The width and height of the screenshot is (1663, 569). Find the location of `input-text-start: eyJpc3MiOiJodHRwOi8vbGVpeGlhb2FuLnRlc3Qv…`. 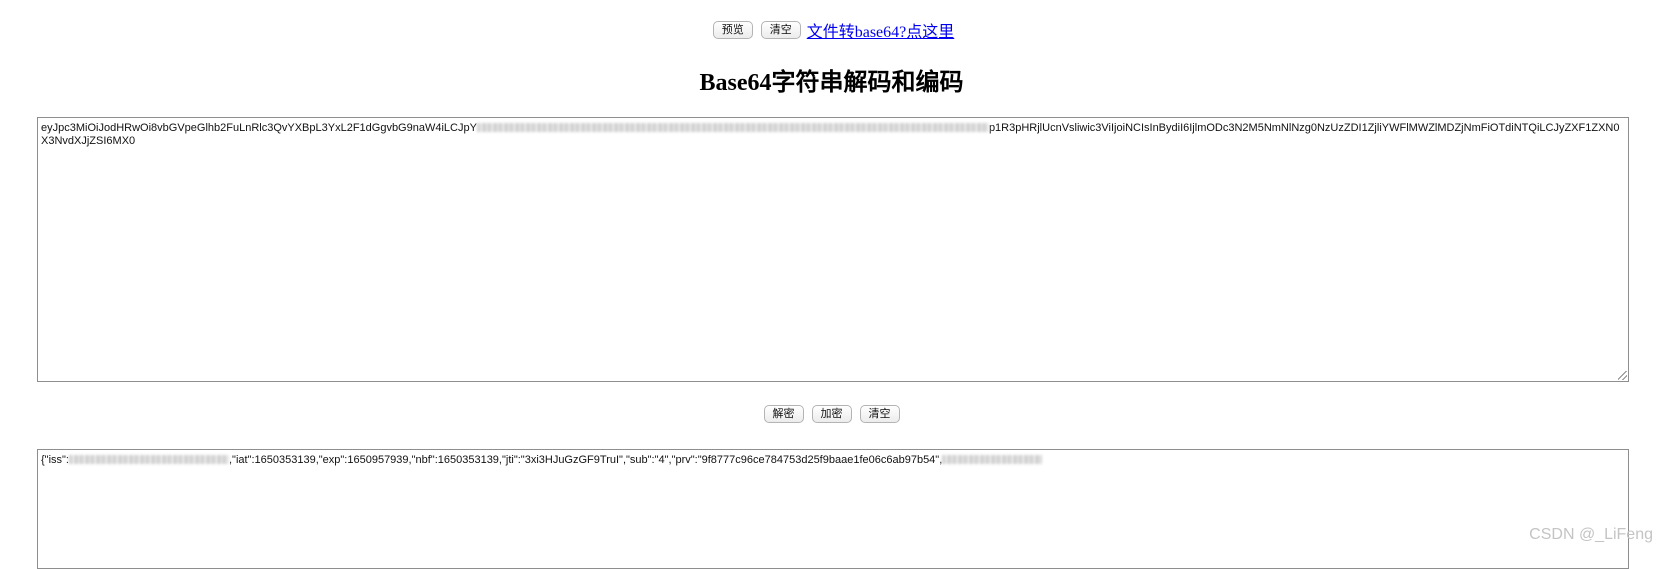

input-text-start: eyJpc3MiOiJodHRwOi8vbGVpeGlhb2FuLnRlc3Qv… is located at coordinates (259, 128).